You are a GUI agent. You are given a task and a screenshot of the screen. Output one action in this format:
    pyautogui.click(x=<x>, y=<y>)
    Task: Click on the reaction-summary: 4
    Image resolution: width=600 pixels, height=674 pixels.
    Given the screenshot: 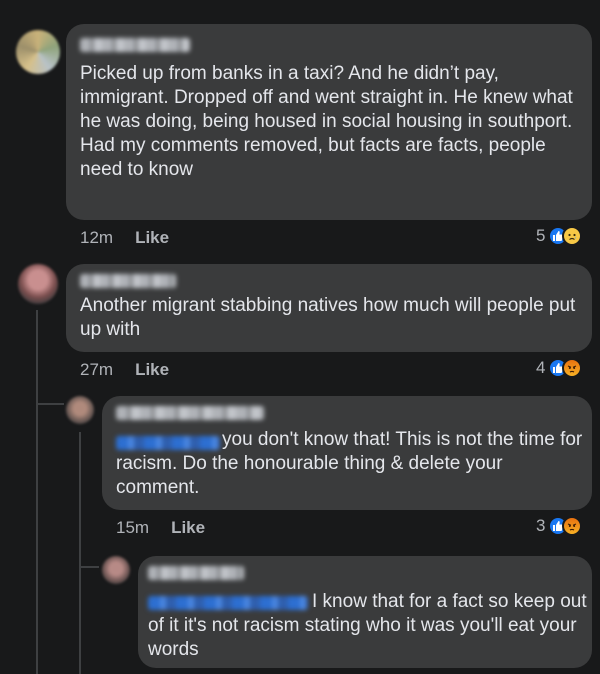 What is the action you would take?
    pyautogui.click(x=559, y=368)
    